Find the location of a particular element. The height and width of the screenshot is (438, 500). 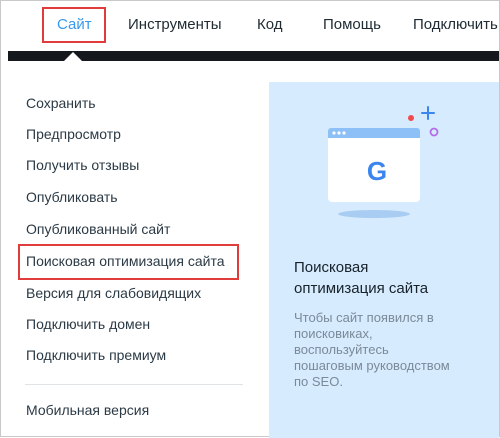

dropdown-divider is located at coordinates (134, 384).